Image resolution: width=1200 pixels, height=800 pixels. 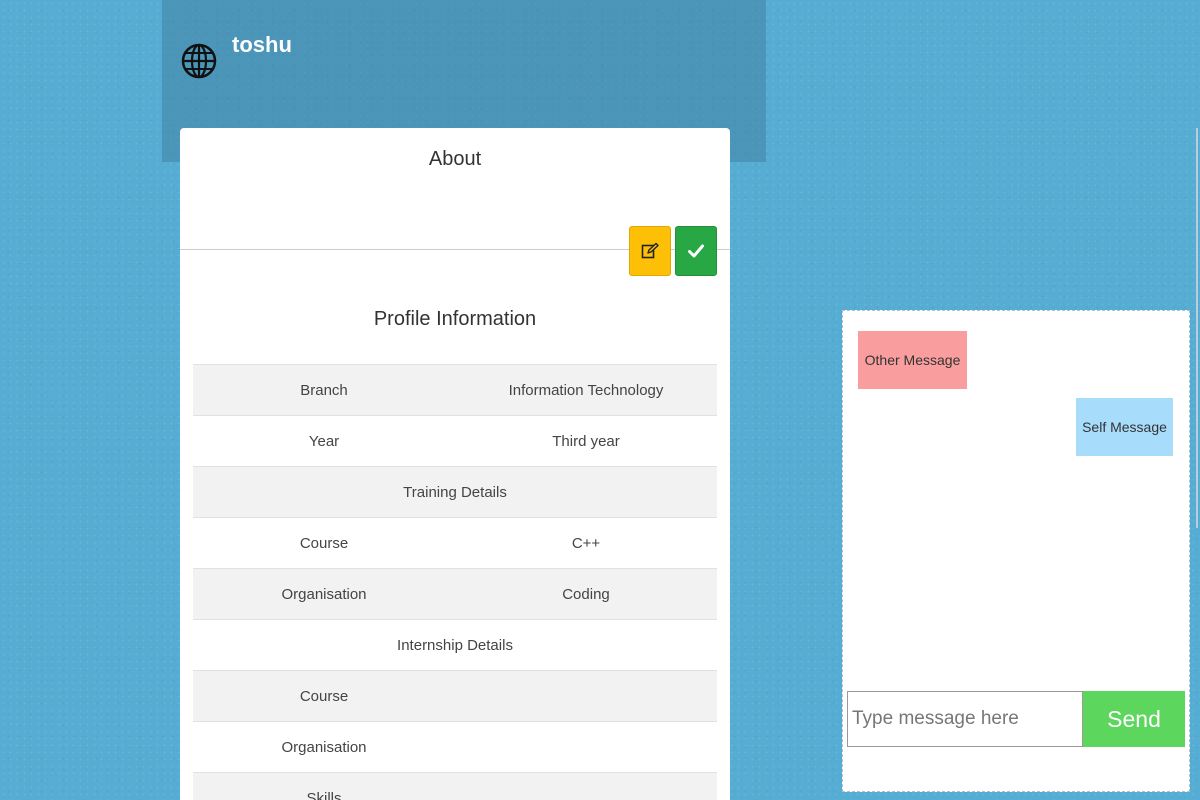 I want to click on globe-icon, so click(x=199, y=61).